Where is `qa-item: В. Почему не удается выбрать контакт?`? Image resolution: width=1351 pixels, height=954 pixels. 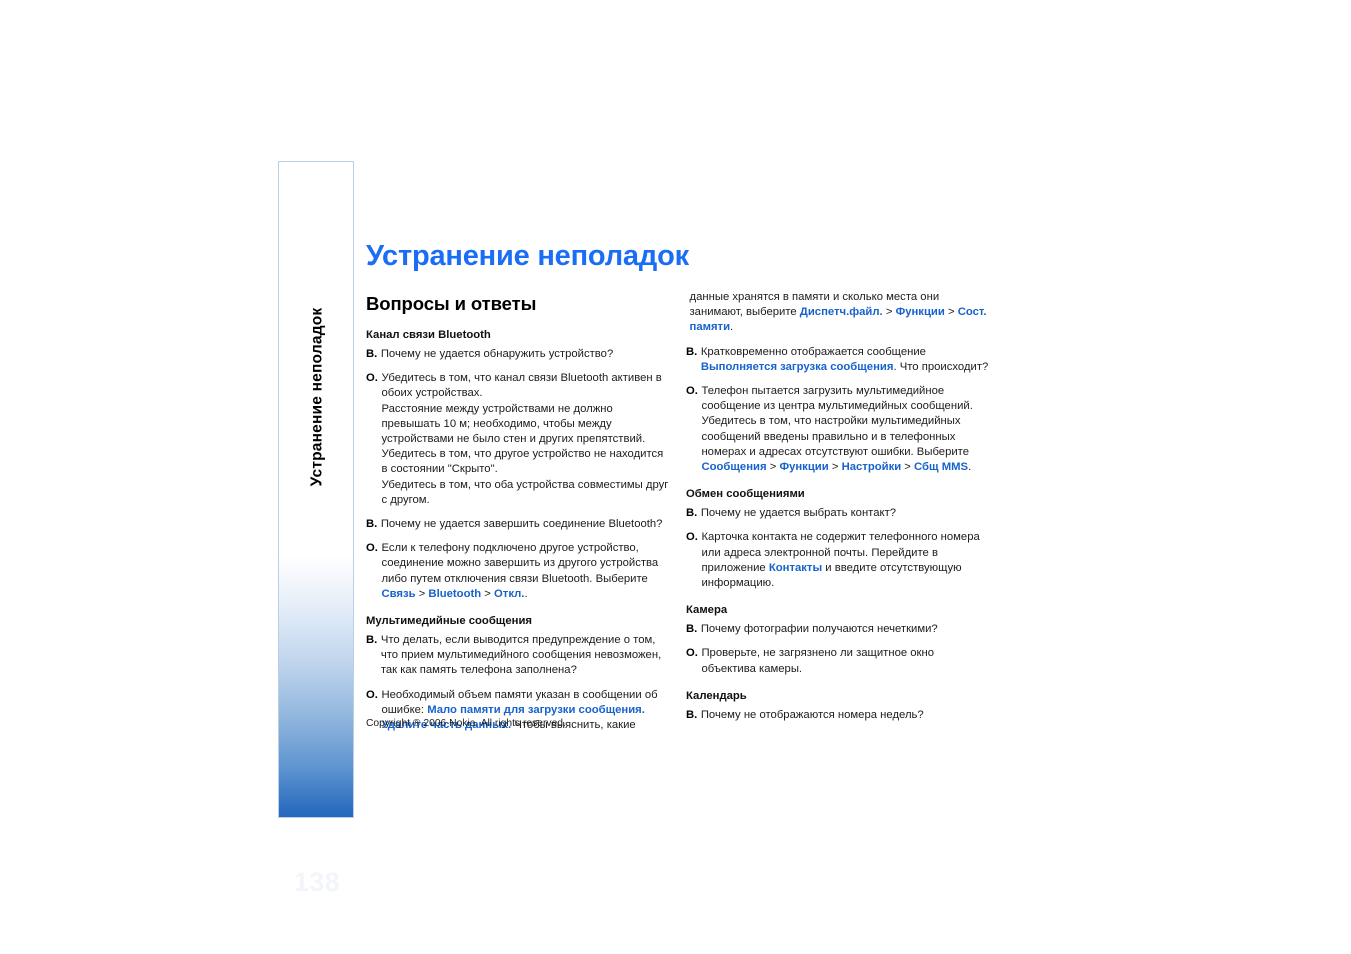 qa-item: В. Почему не удается выбрать контакт? is located at coordinates (838, 513).